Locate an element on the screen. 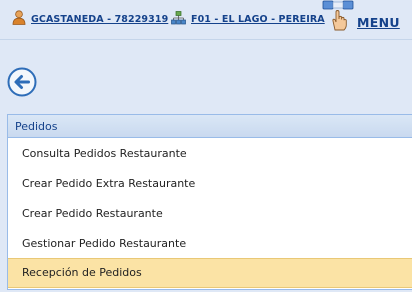 The width and height of the screenshot is (412, 292). branch-link: F01 - EL LAGO - PEREIRA is located at coordinates (248, 19).